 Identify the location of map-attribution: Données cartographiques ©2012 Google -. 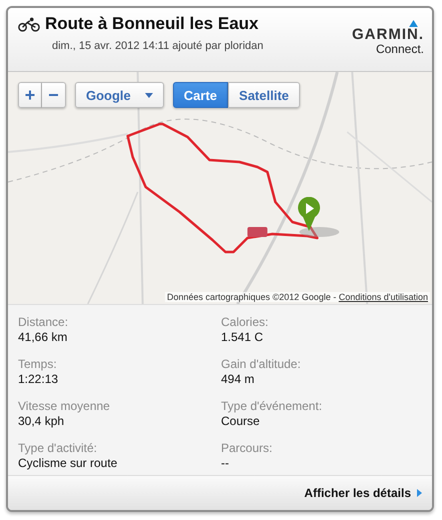
(252, 297).